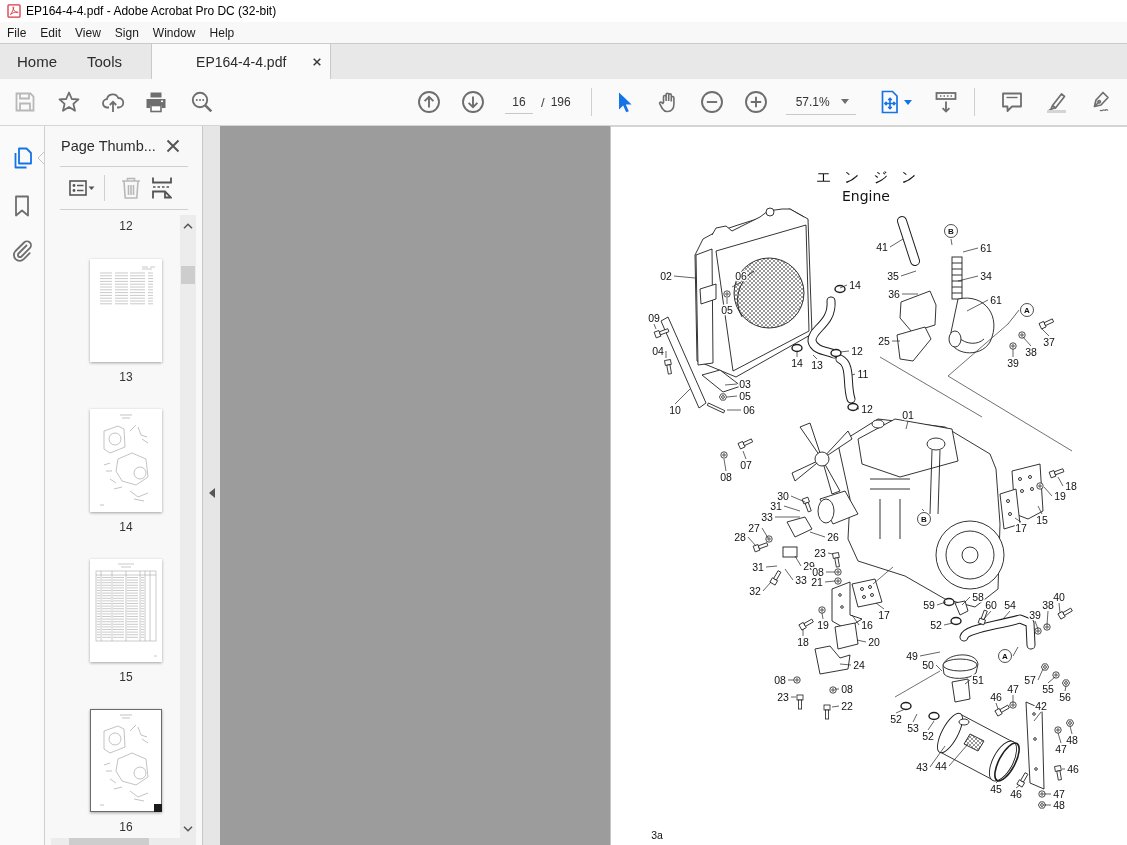  Describe the element at coordinates (755, 102) in the screenshot. I see `zoom-in-icon` at that location.